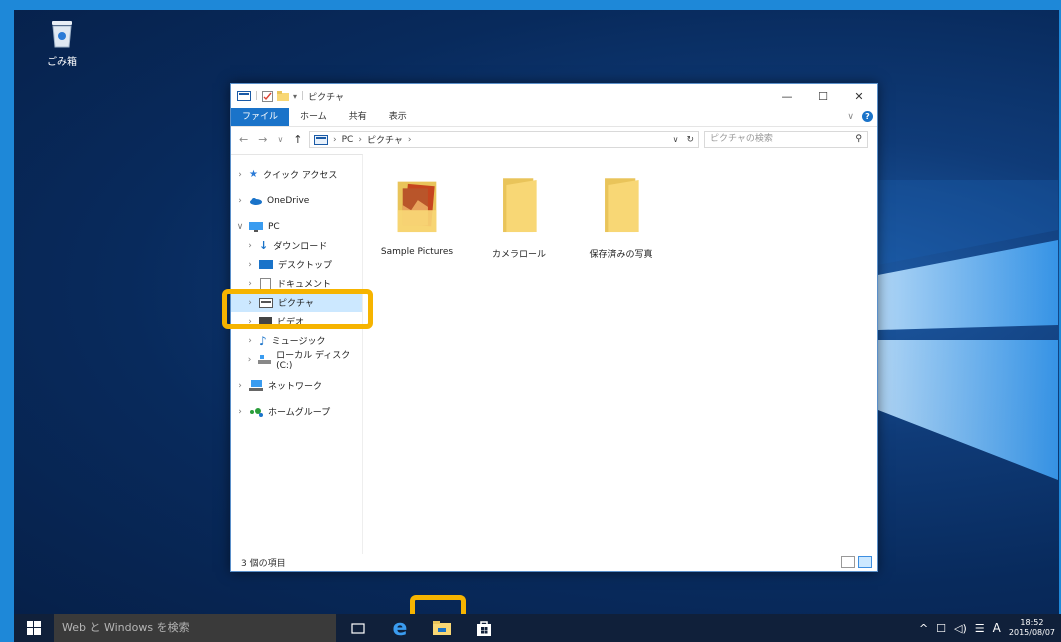  What do you see at coordinates (1031, 632) in the screenshot?
I see `clock-date: 2015/08/07` at bounding box center [1031, 632].